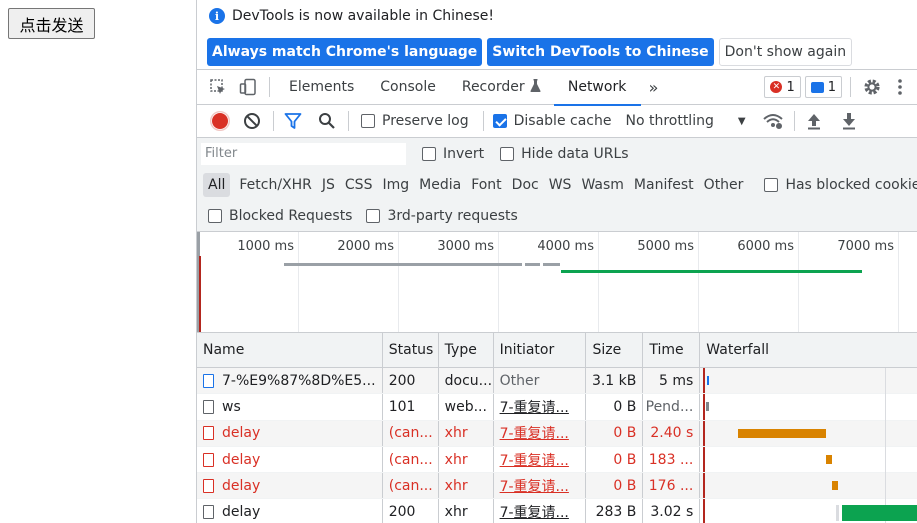  I want to click on tab-console: Console, so click(408, 87).